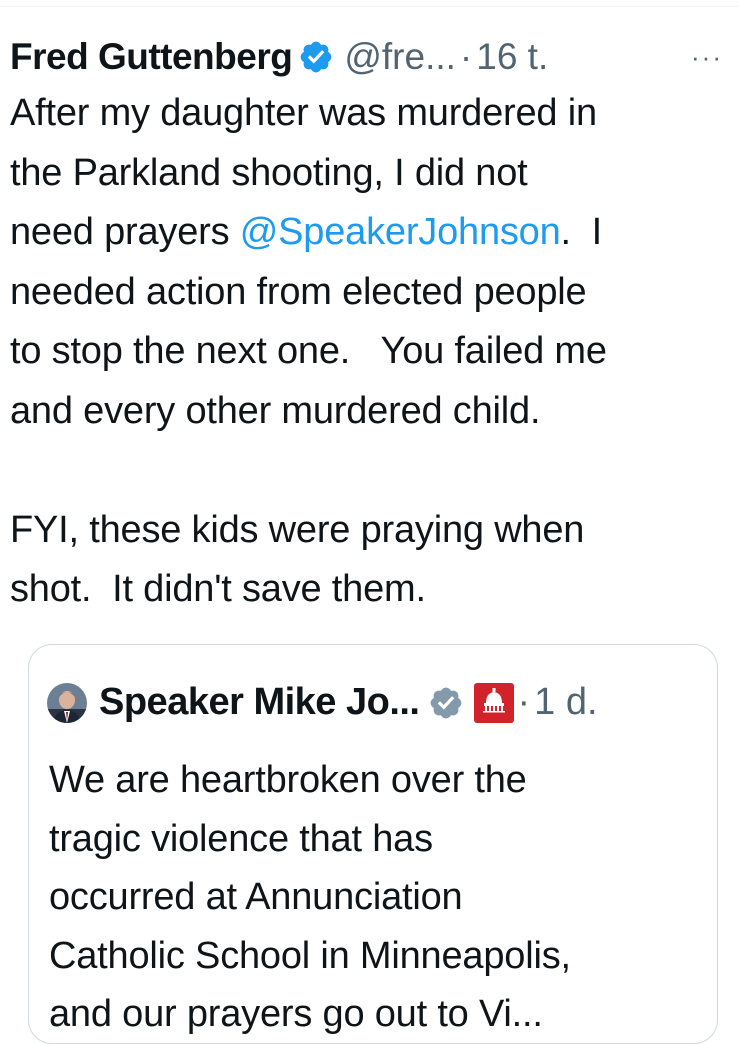 This screenshot has width=739, height=1044. Describe the element at coordinates (310, 955) in the screenshot. I see `quoted-line: Catholic School in Minneapolis,` at that location.